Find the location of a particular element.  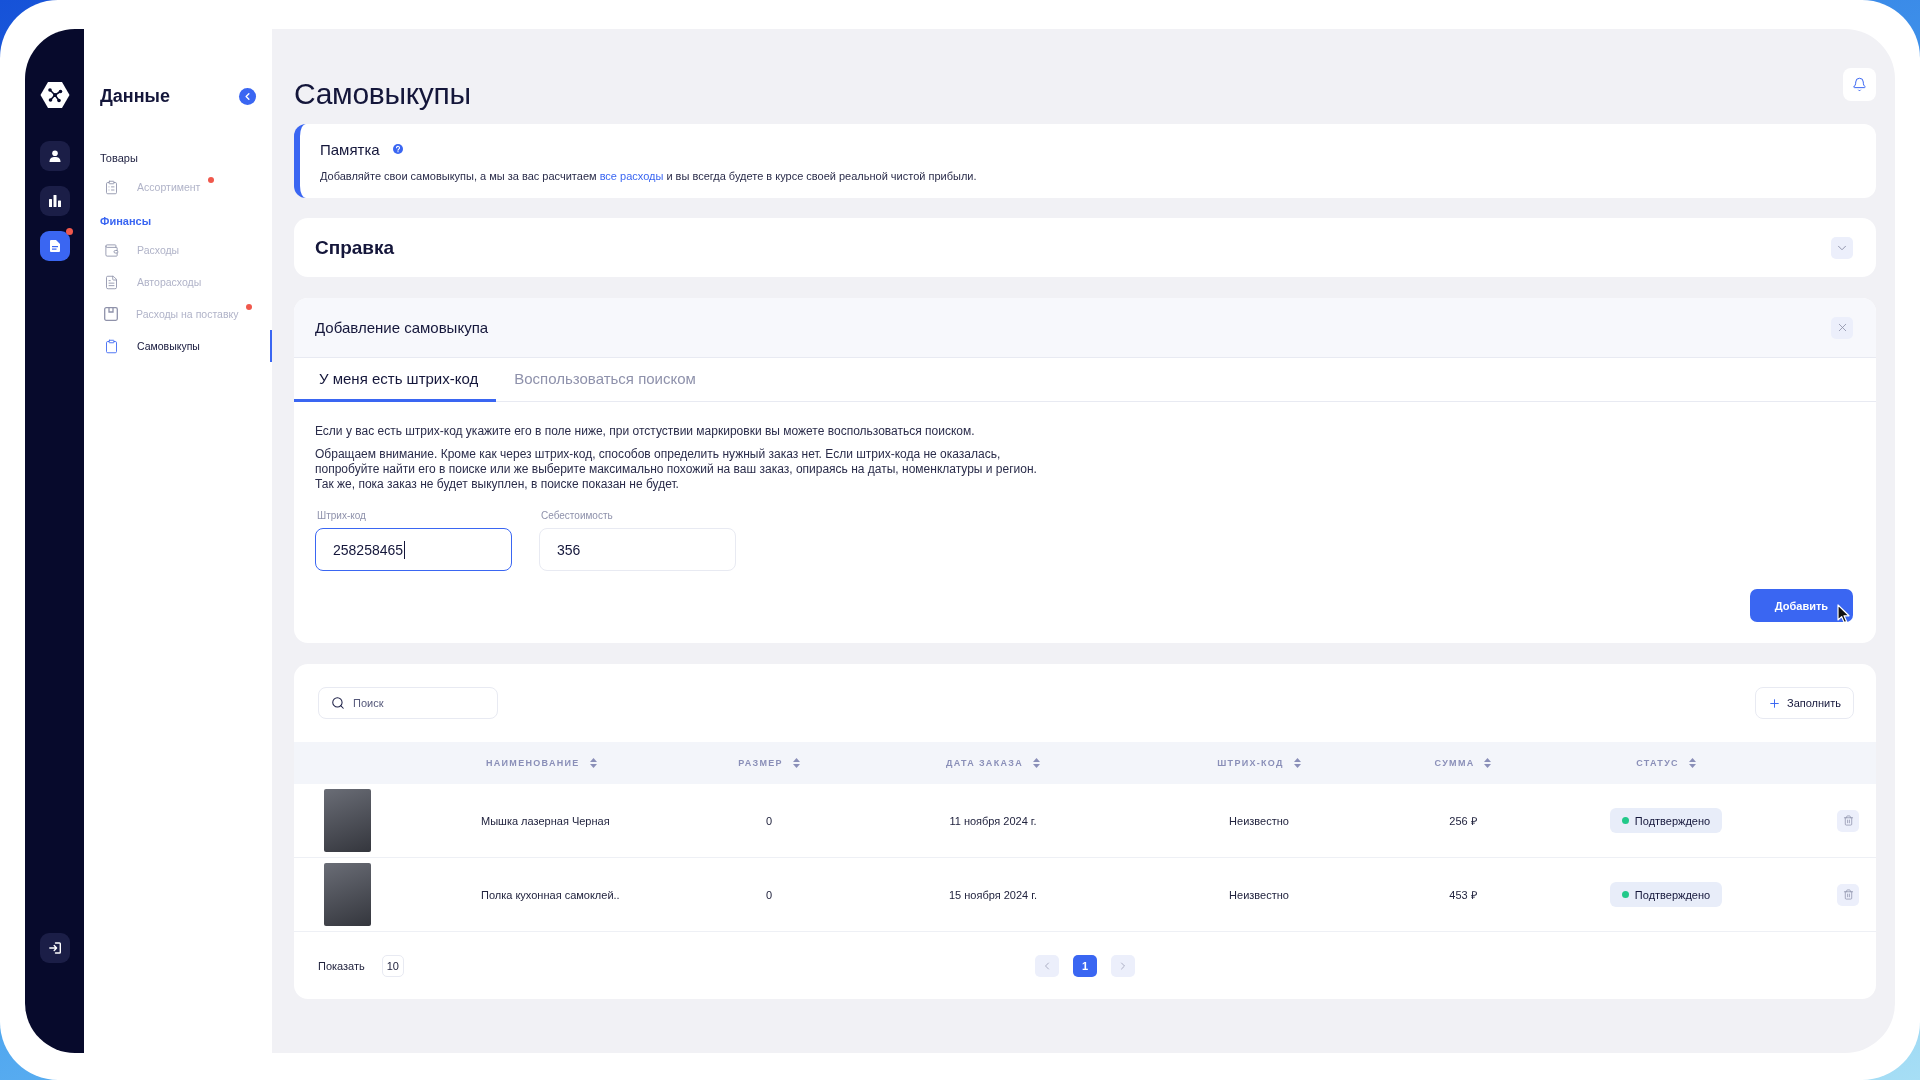

close-button is located at coordinates (1842, 327).